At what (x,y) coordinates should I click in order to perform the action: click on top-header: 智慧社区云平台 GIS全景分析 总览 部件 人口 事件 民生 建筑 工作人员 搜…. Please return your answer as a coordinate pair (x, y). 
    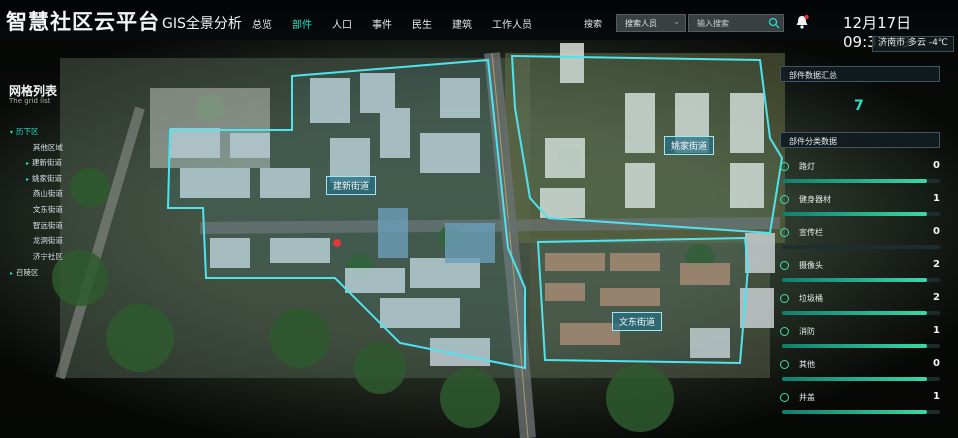
    Looking at the image, I should click on (479, 25).